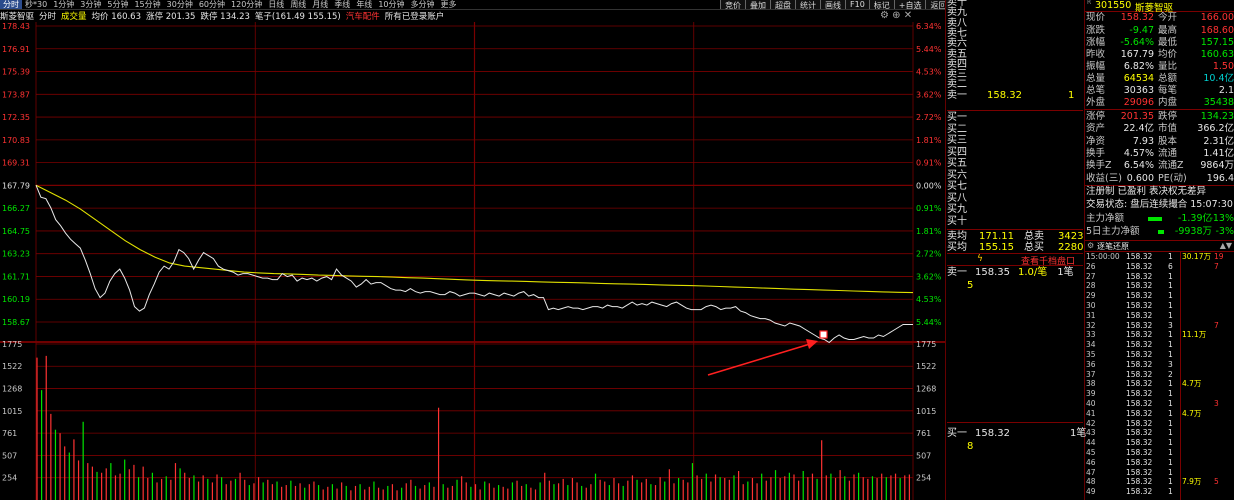 This screenshot has height=500, width=1234. I want to click on period-tab-11: 月线, so click(320, 4).